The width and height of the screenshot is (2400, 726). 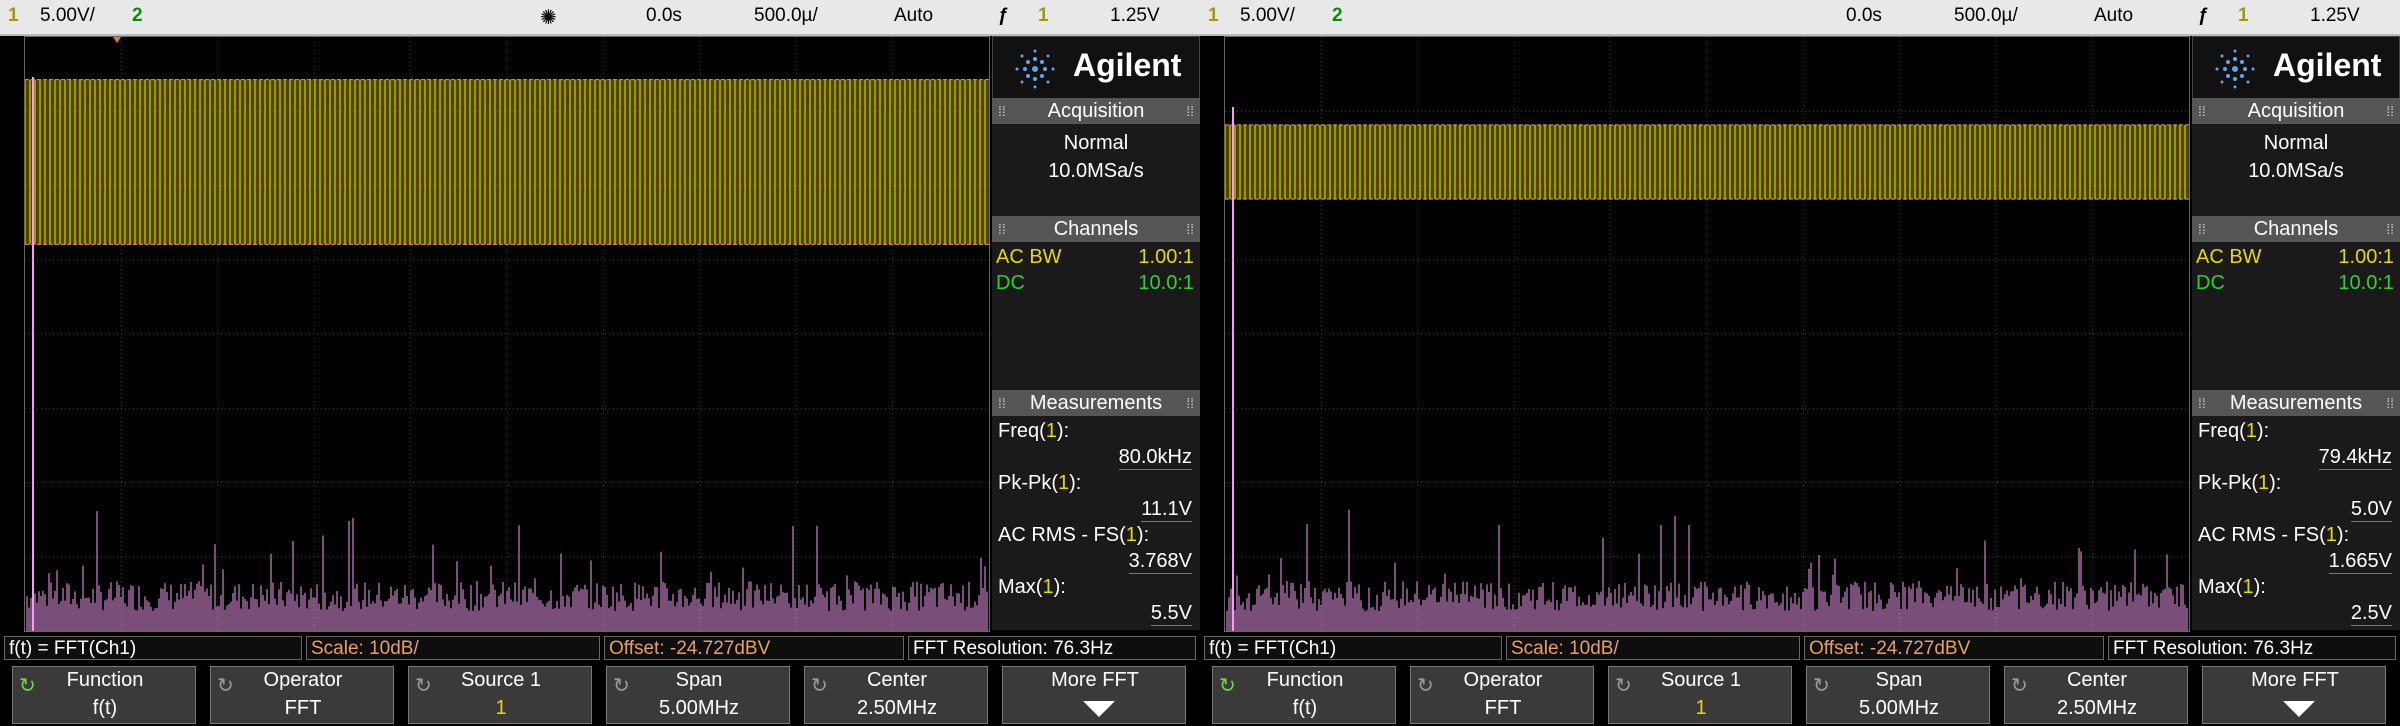 I want to click on softkey-label: Span, so click(x=1899, y=680).